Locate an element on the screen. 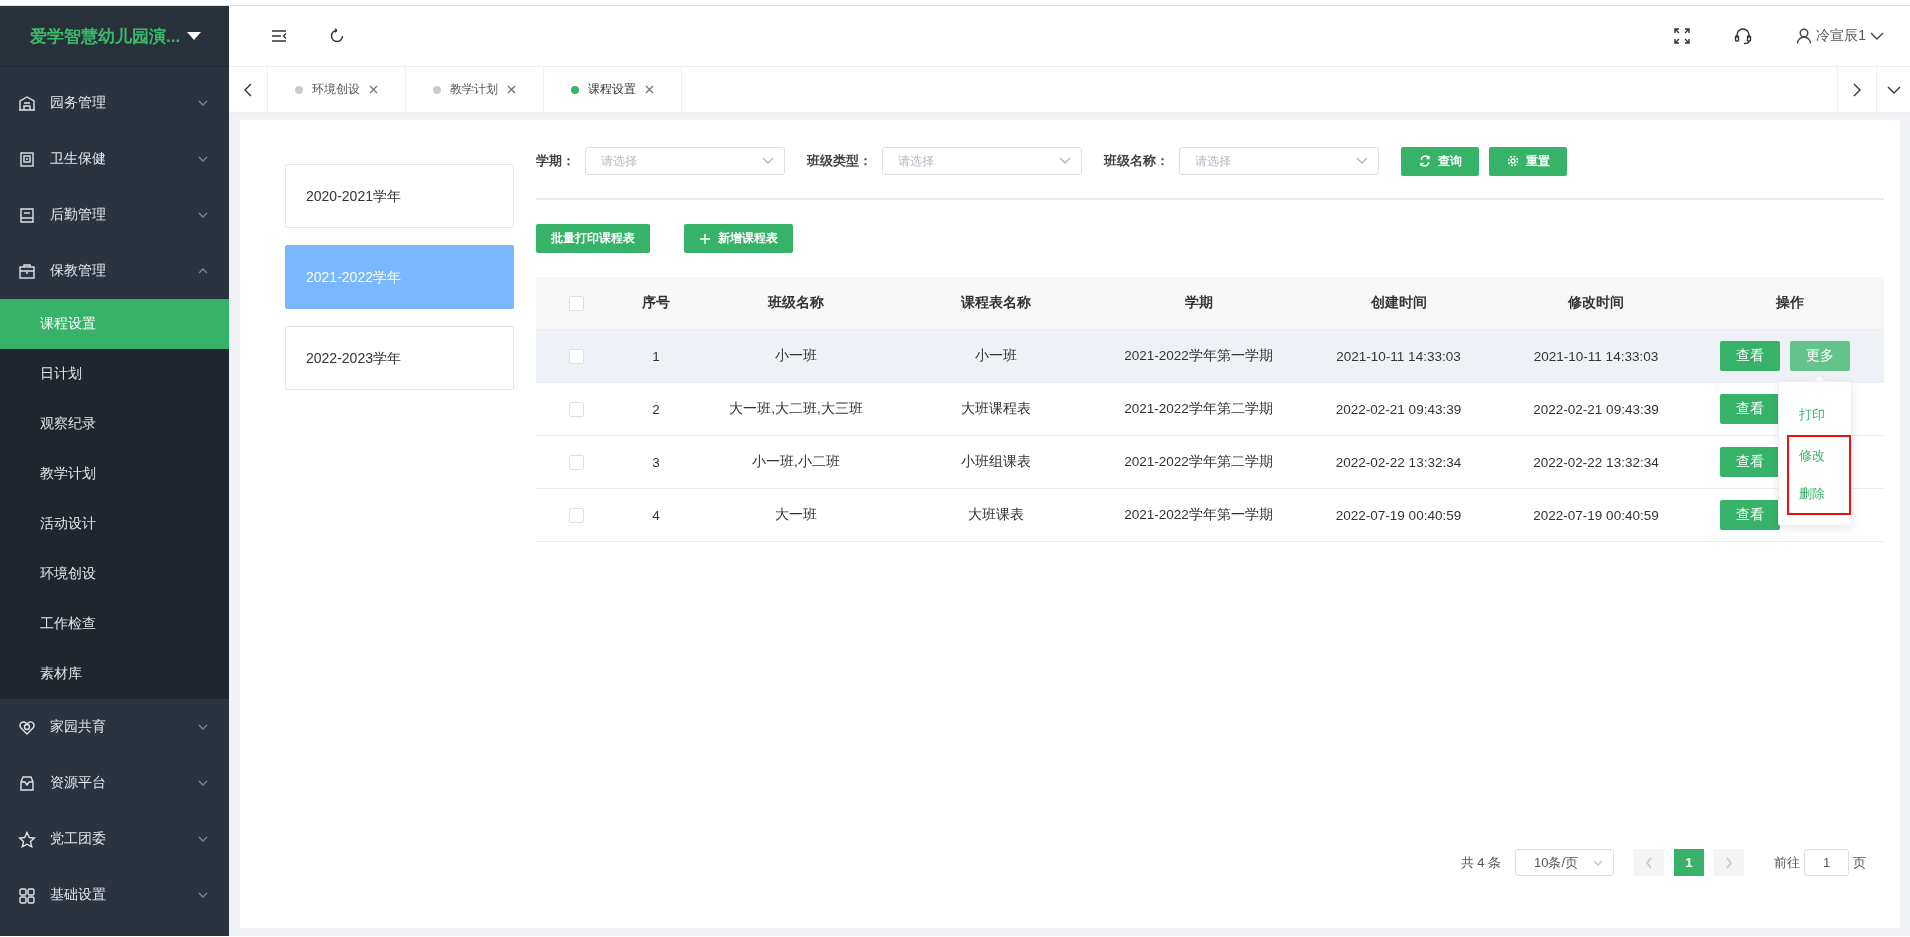 Image resolution: width=1910 pixels, height=937 pixels. star-icon is located at coordinates (27, 839).